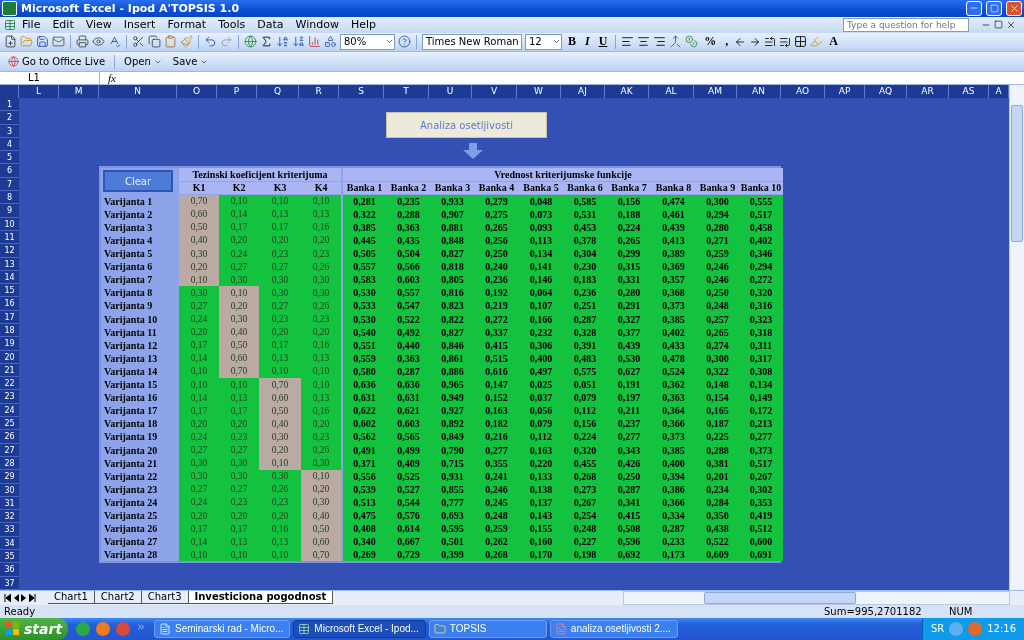 Image resolution: width=1024 pixels, height=640 pixels. I want to click on score-cell: 0,277, so click(496, 450).